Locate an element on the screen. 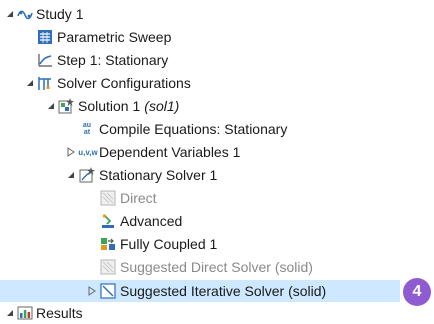 Image resolution: width=434 pixels, height=324 pixels. parametric-sweep-icon is located at coordinates (45, 37).